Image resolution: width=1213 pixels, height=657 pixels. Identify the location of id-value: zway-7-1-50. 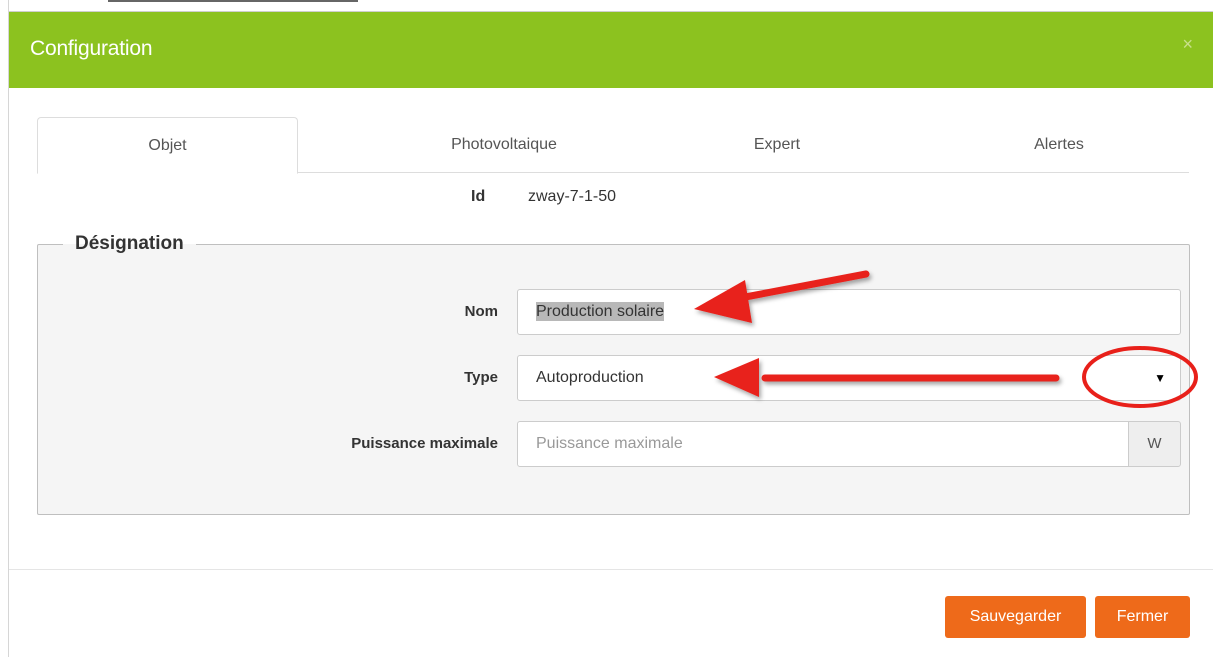
(572, 196).